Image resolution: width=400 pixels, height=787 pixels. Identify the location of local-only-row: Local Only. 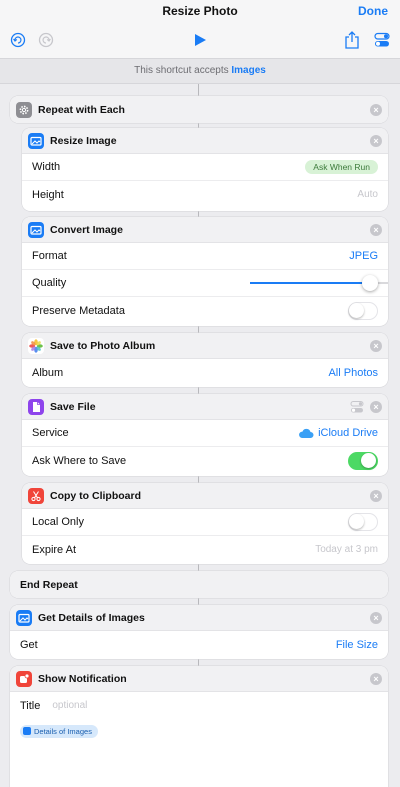
(205, 522).